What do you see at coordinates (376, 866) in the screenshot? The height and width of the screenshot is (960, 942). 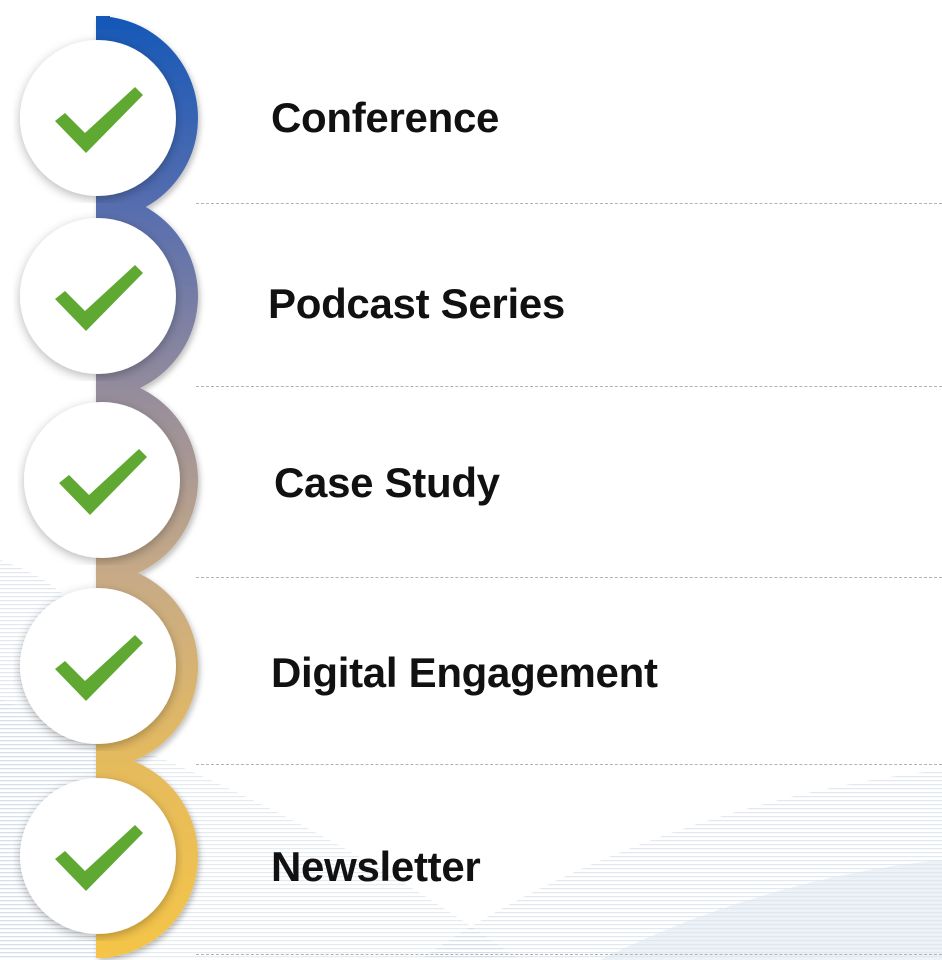 I see `item-label-5: Newsletter` at bounding box center [376, 866].